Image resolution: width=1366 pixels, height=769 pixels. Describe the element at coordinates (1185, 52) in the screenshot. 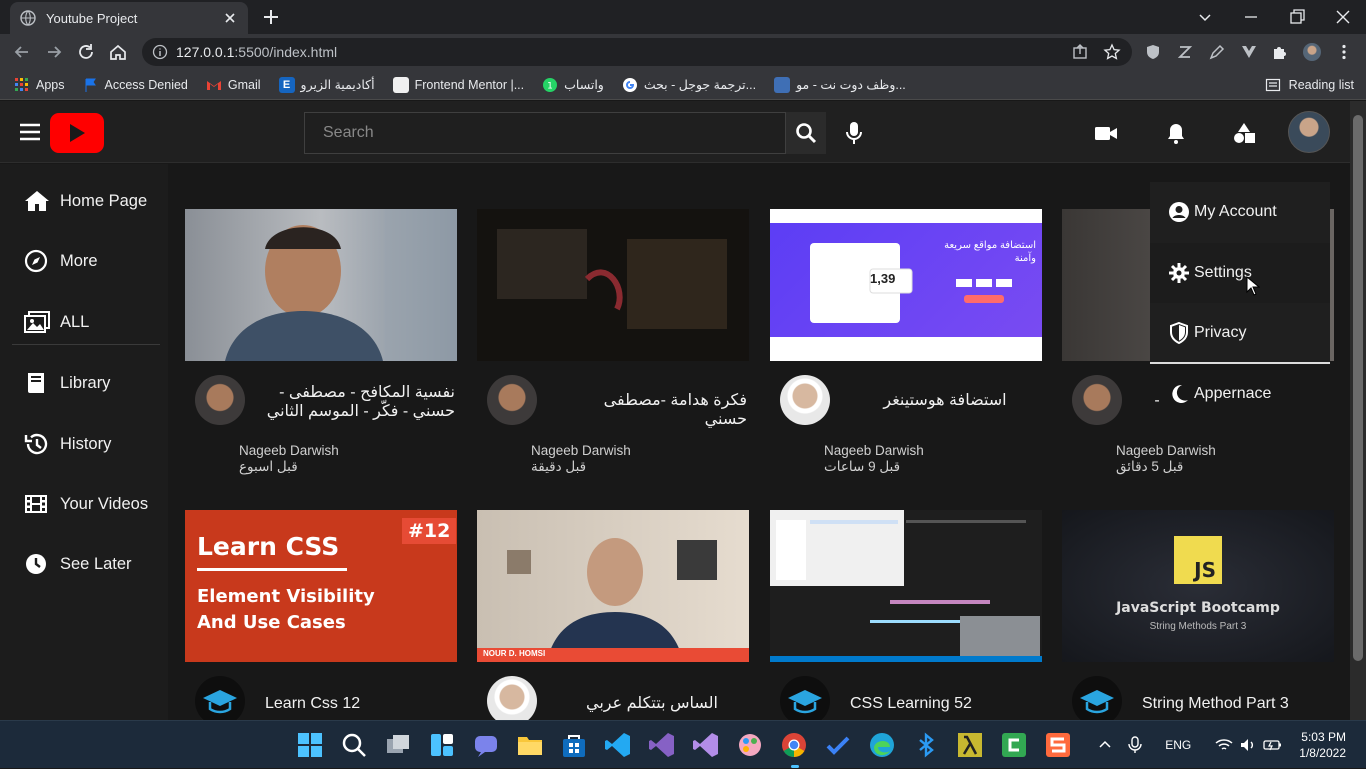

I see `z-extension-icon` at that location.